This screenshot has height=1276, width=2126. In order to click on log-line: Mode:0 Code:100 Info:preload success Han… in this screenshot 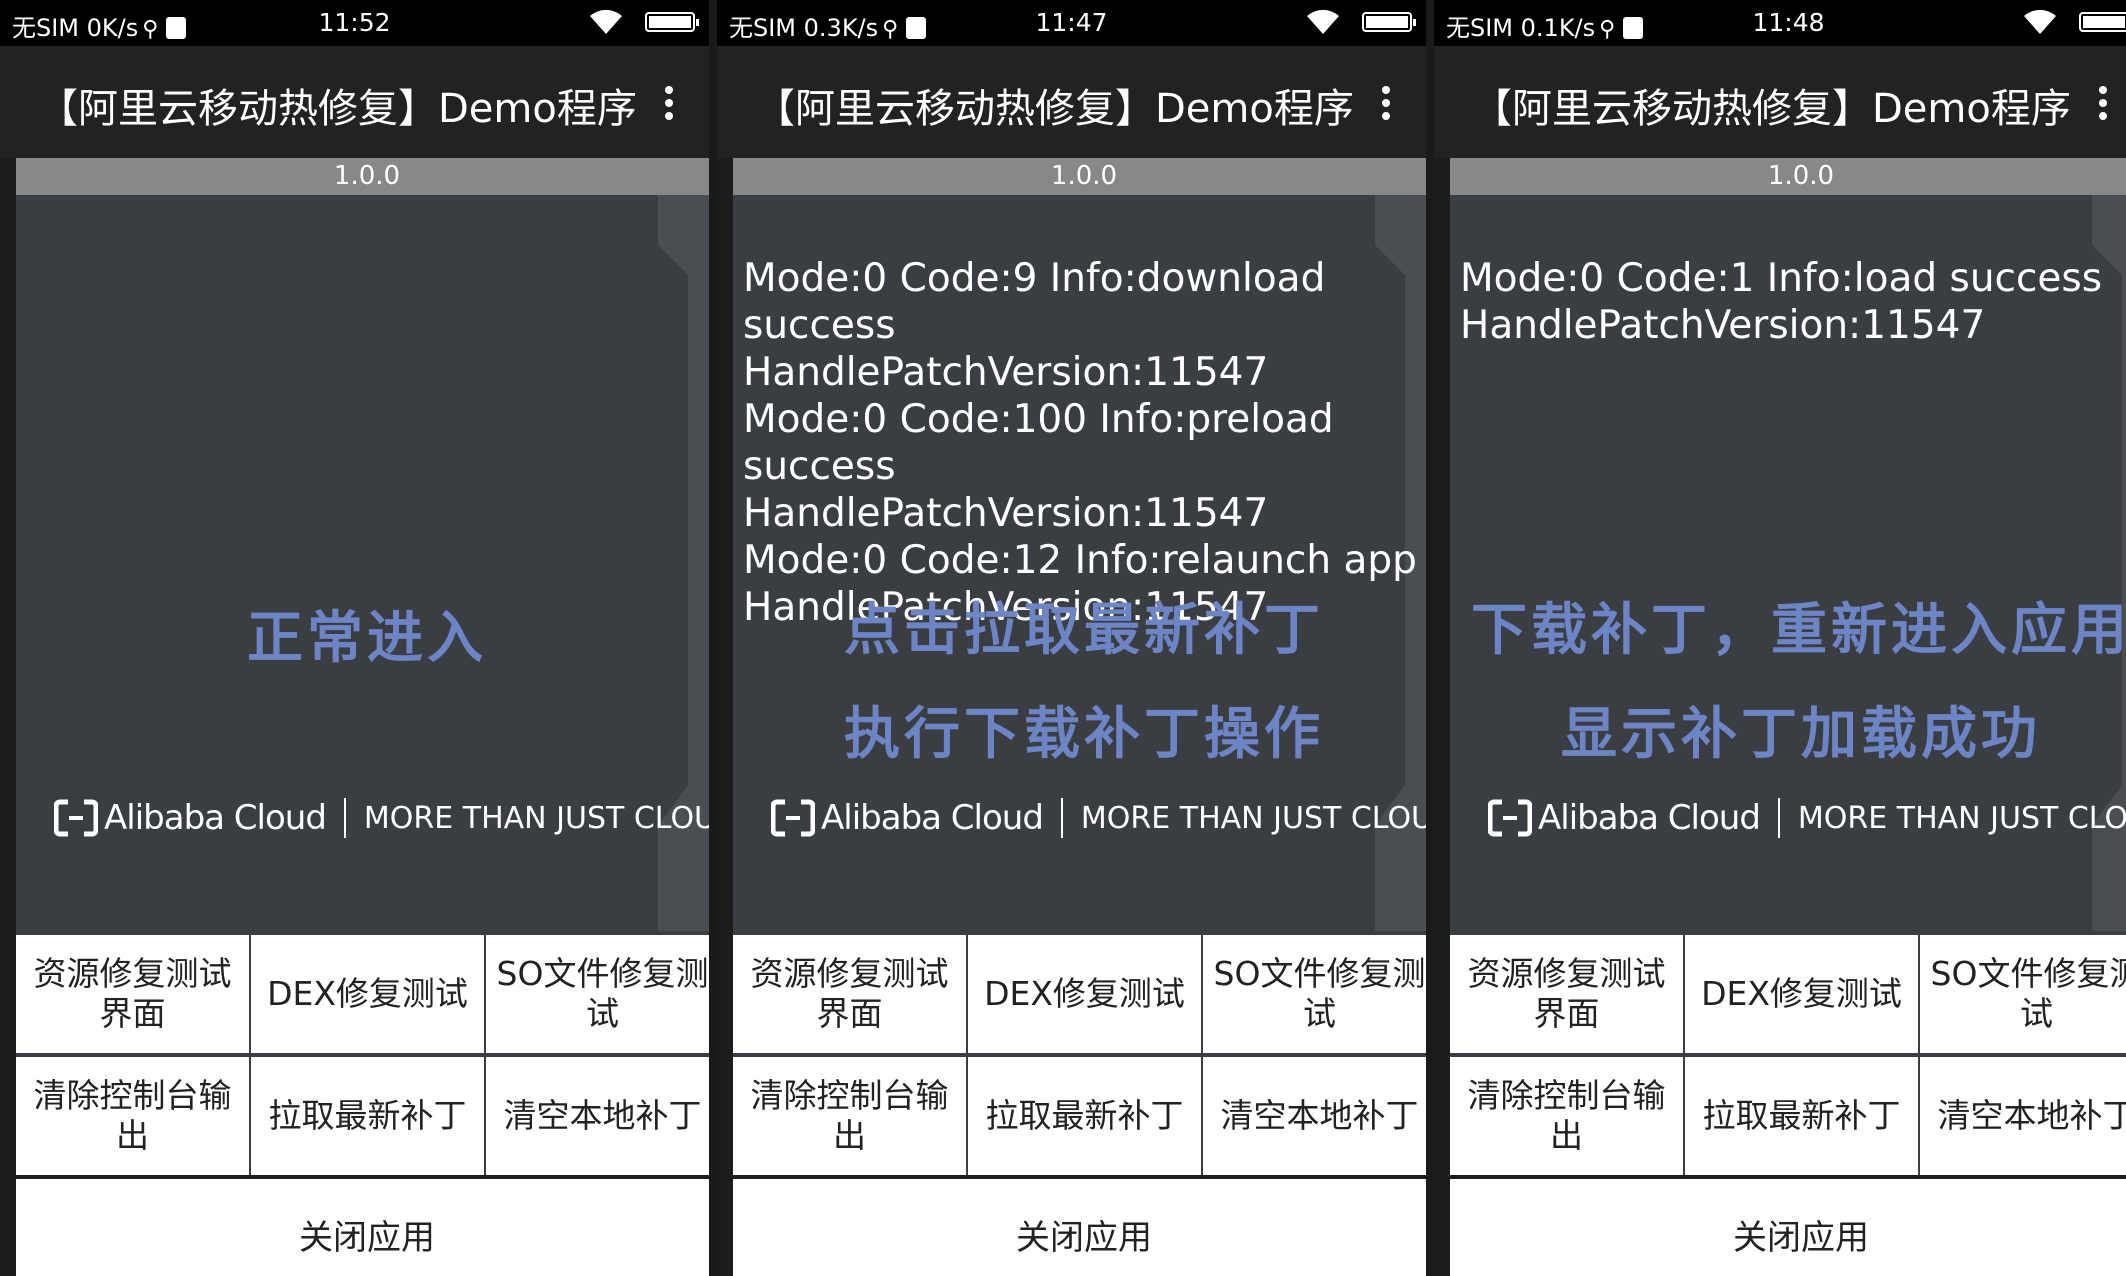, I will do `click(1038, 466)`.